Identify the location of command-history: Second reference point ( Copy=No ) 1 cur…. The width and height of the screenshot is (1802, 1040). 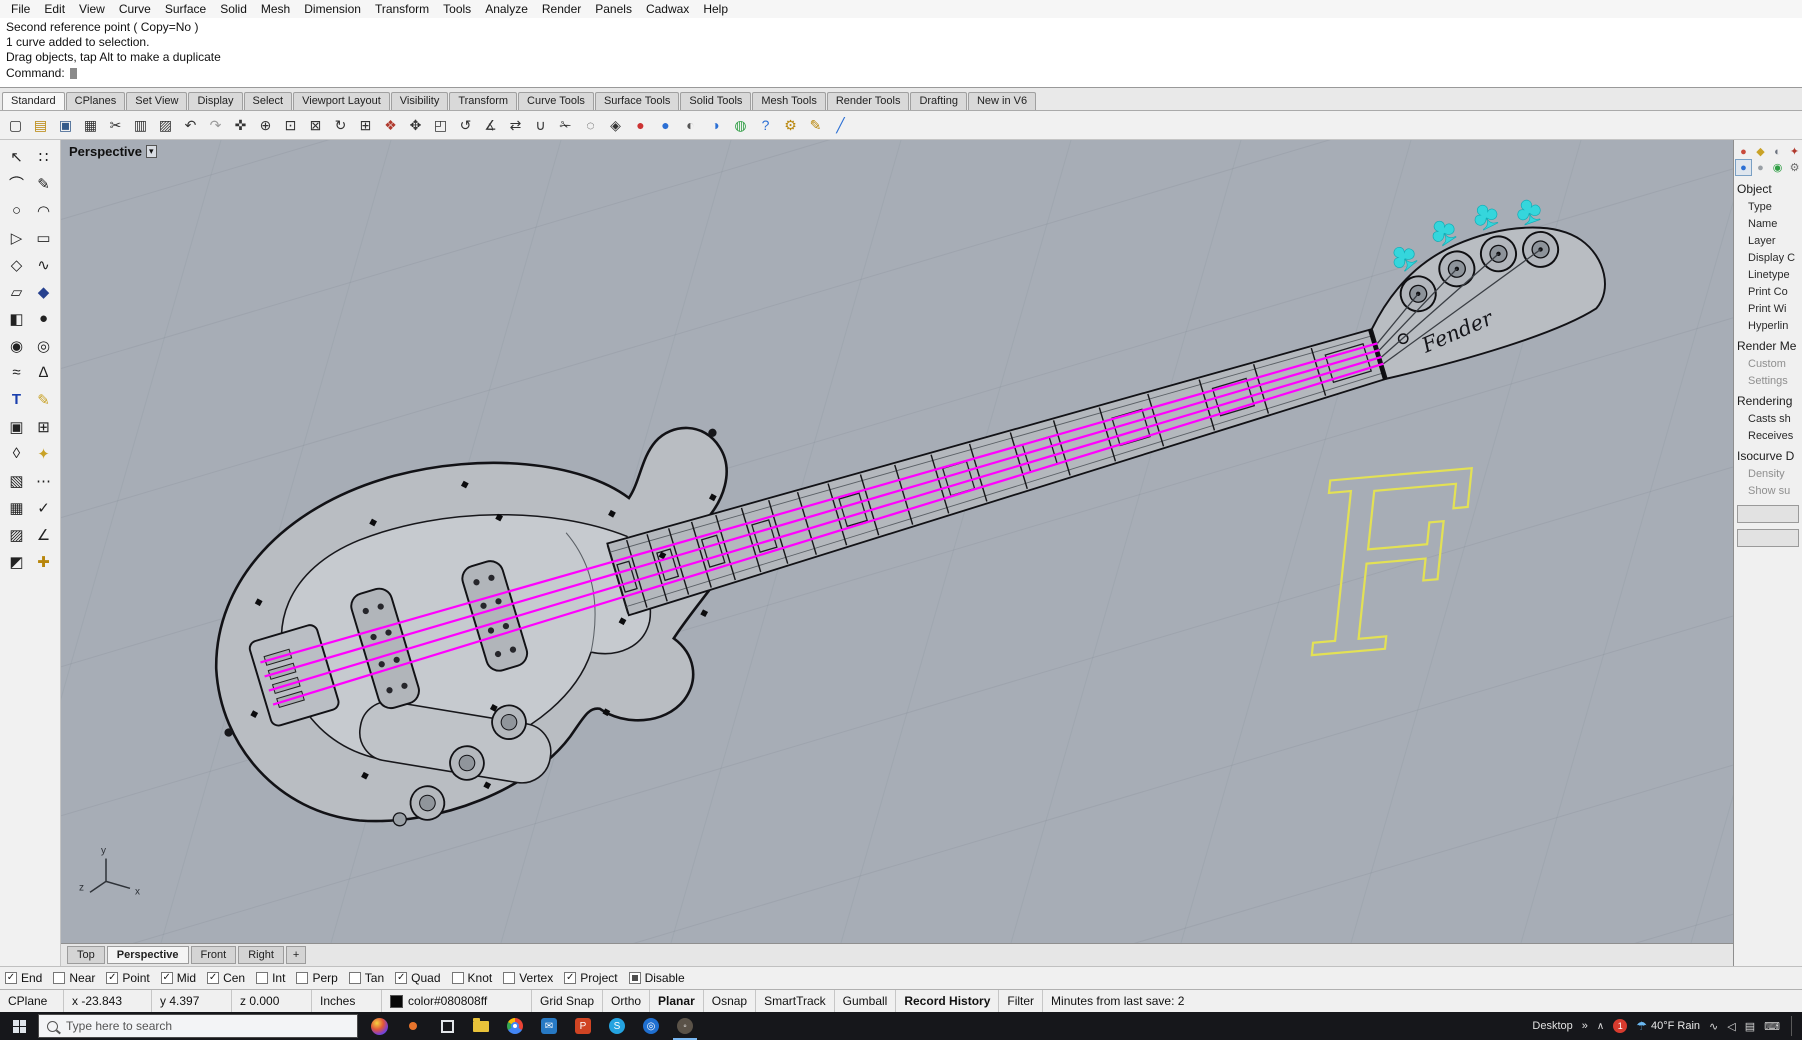
(901, 53).